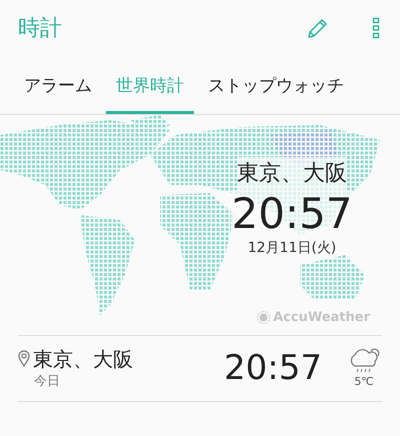 Image resolution: width=400 pixels, height=436 pixels. What do you see at coordinates (58, 85) in the screenshot?
I see `tab: アラーム` at bounding box center [58, 85].